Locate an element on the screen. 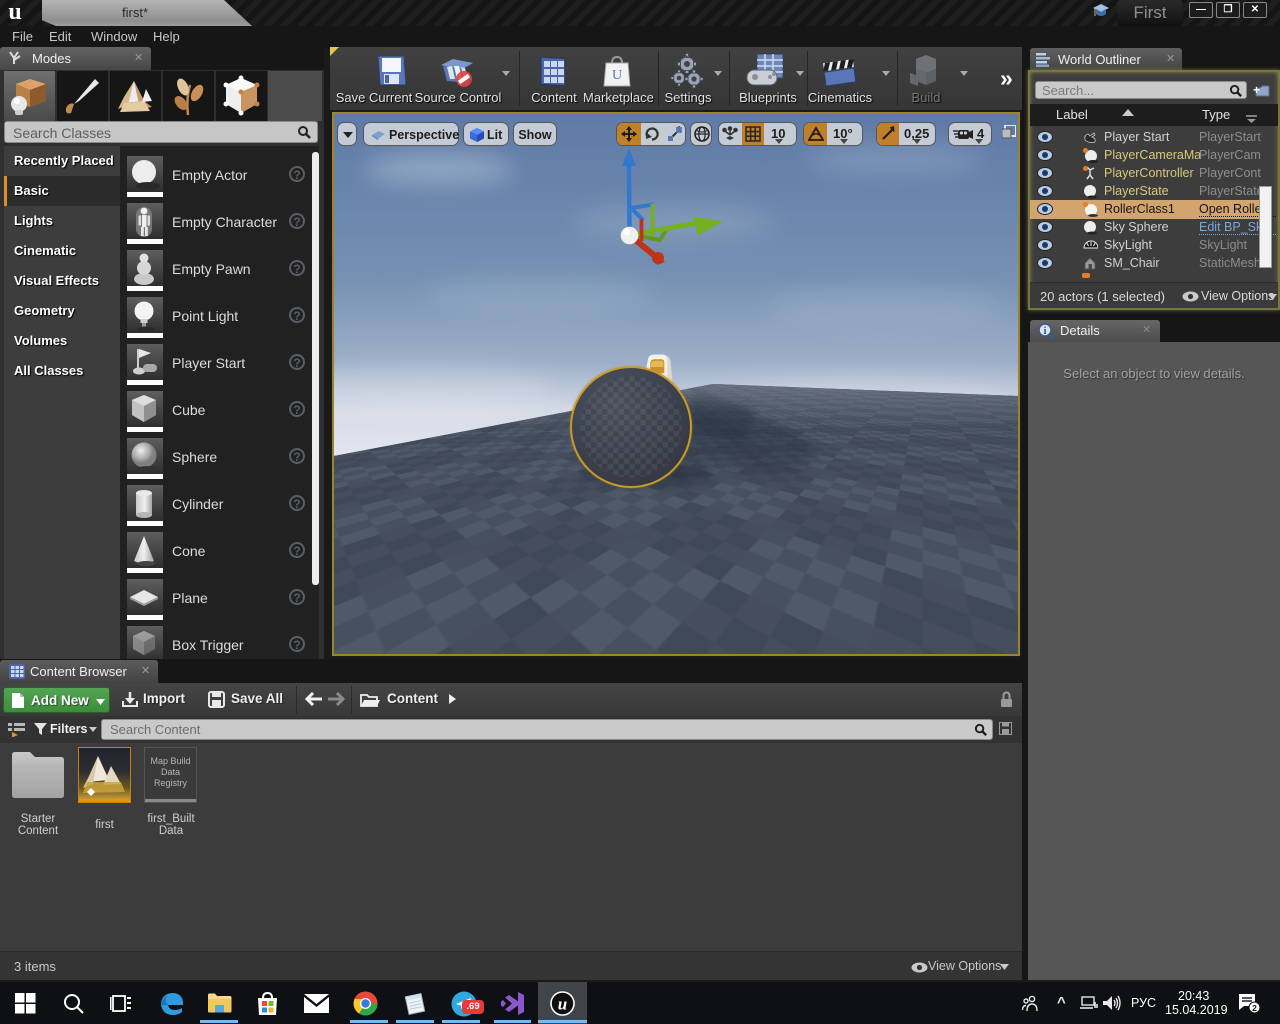 This screenshot has width=1280, height=1024. svg-text: Z is located at coordinates (371, 601).